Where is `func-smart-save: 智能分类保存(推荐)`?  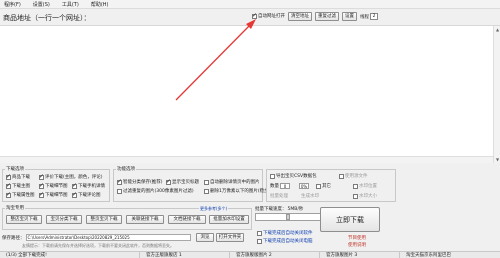
func-smart-save: 智能分类保存(推荐) is located at coordinates (140, 181).